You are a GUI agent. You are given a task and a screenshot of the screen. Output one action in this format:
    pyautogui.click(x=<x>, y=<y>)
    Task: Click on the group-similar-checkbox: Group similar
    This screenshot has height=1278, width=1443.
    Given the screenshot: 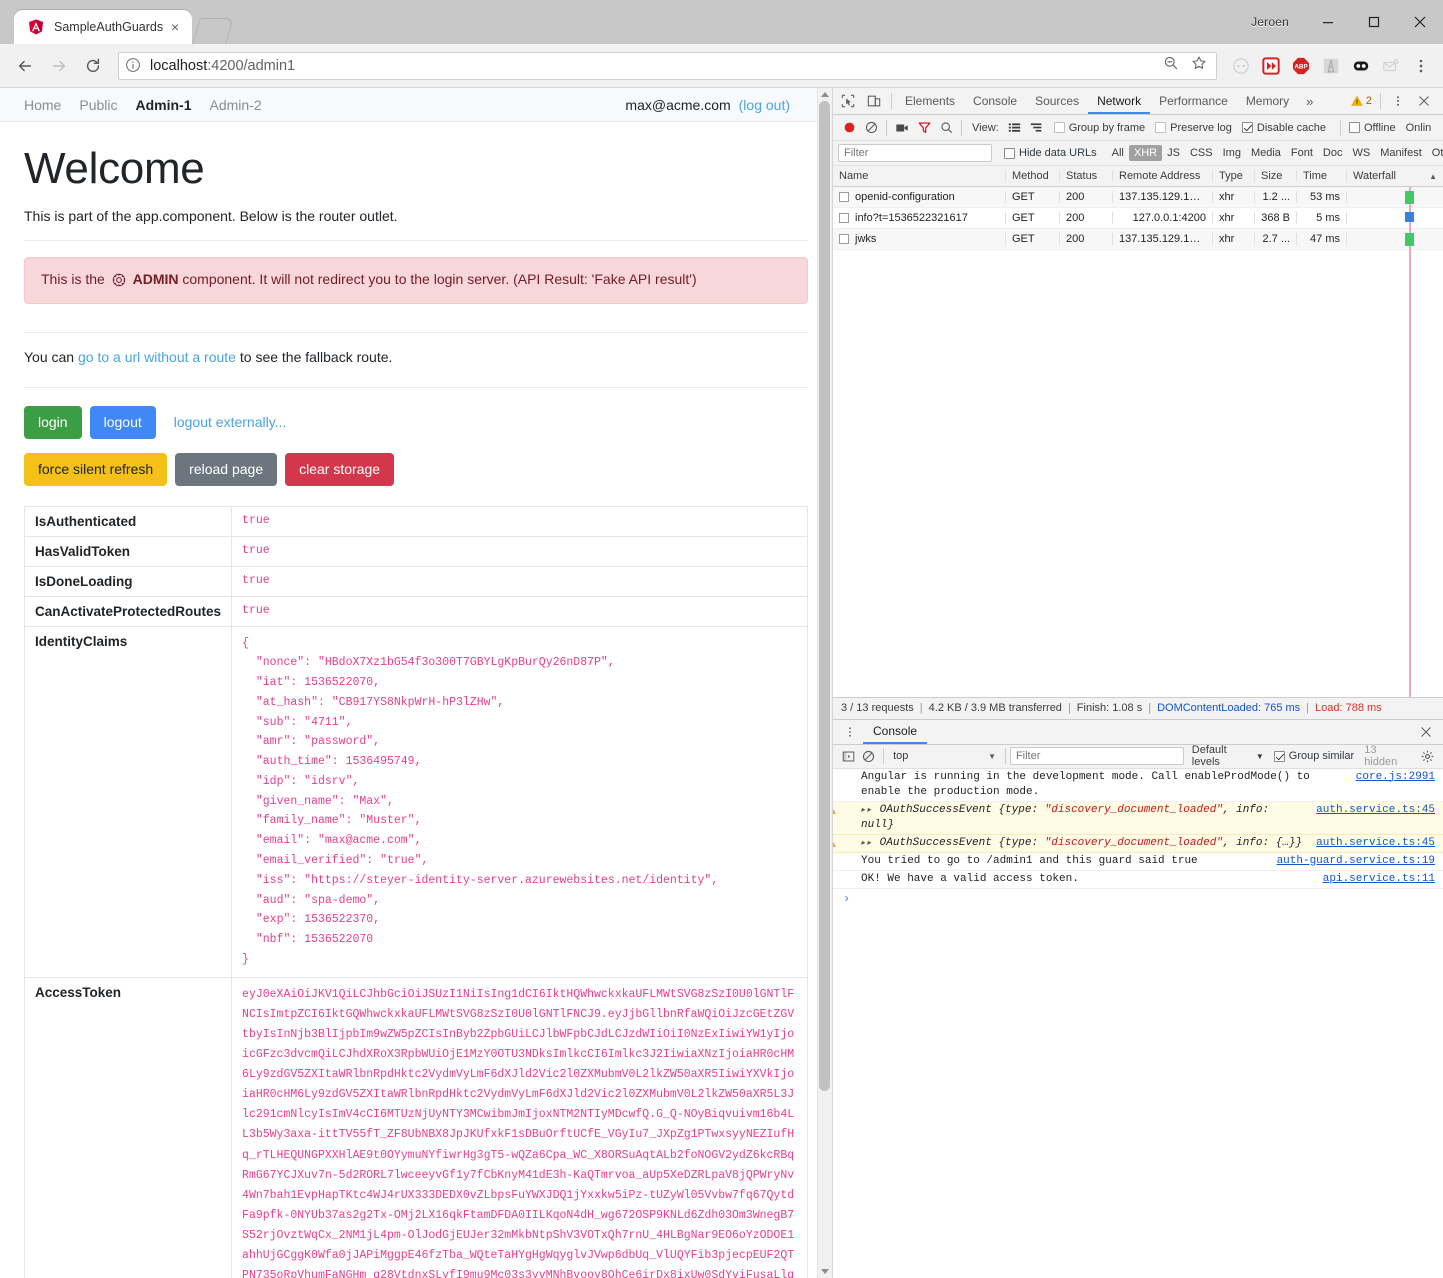 What is the action you would take?
    pyautogui.click(x=1313, y=756)
    